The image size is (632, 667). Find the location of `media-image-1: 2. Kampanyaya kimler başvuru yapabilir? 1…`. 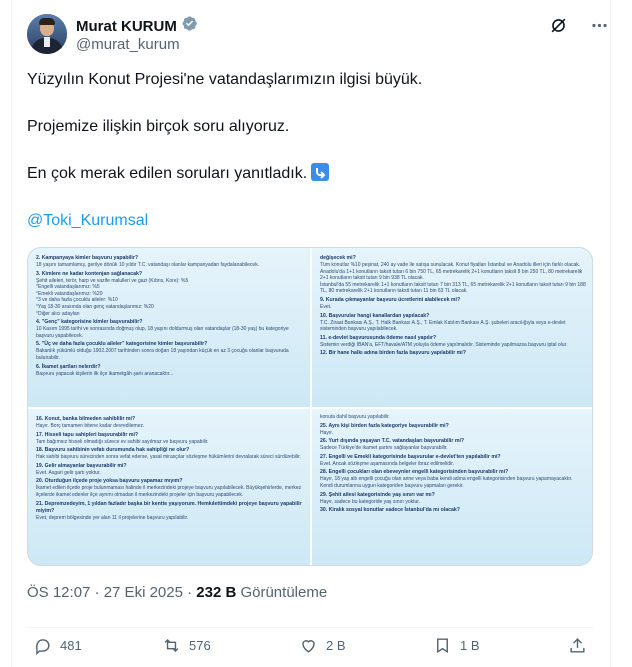

media-image-1: 2. Kampanyaya kimler başvuru yapabilir? 1… is located at coordinates (169, 327).